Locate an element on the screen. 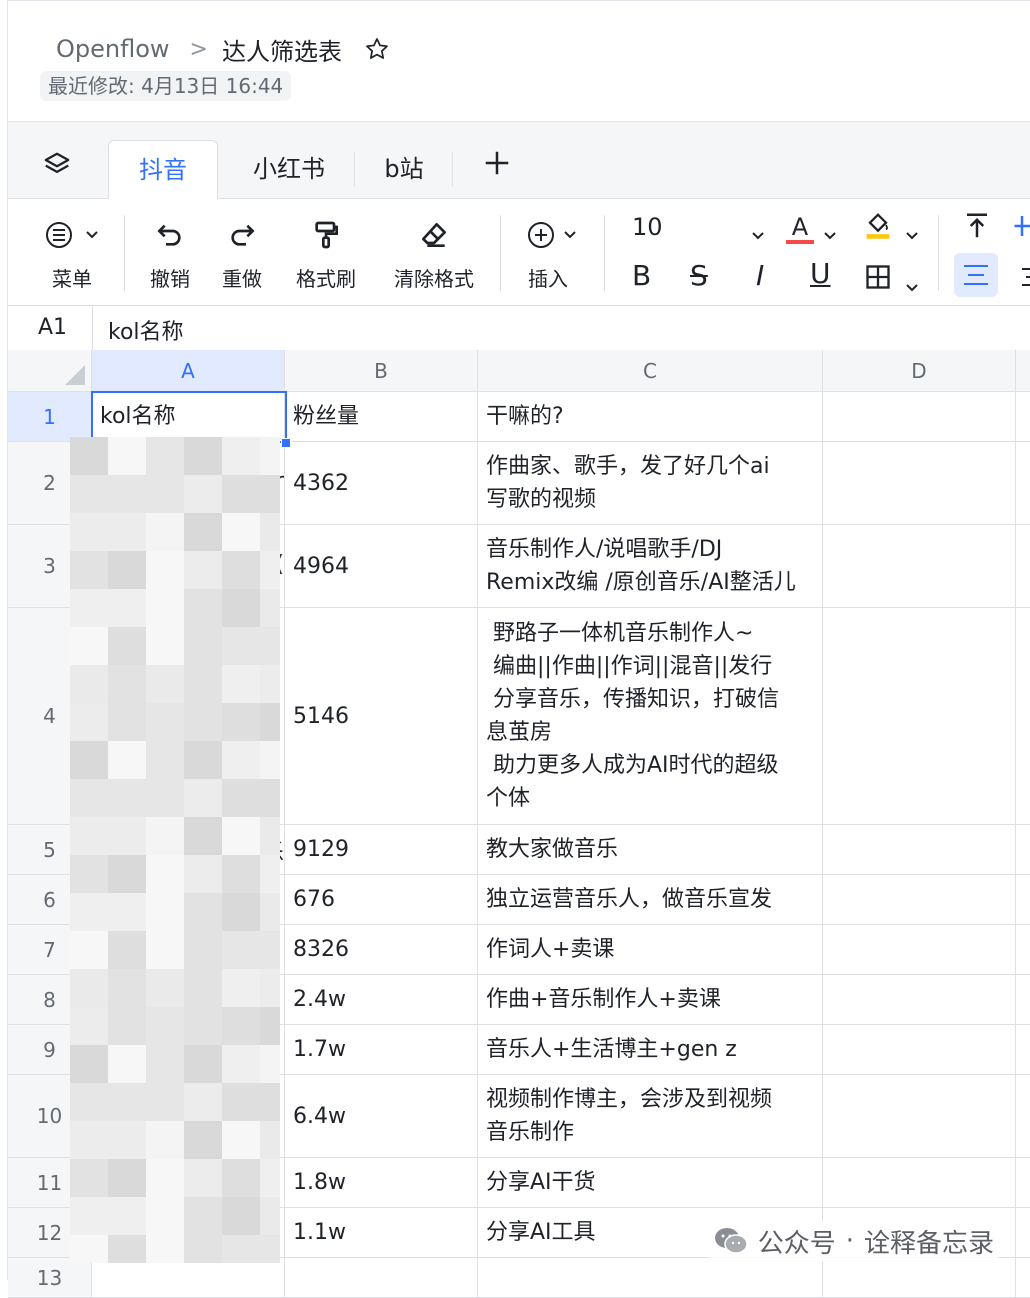 The width and height of the screenshot is (1030, 1298). align-left-icon is located at coordinates (976, 275).